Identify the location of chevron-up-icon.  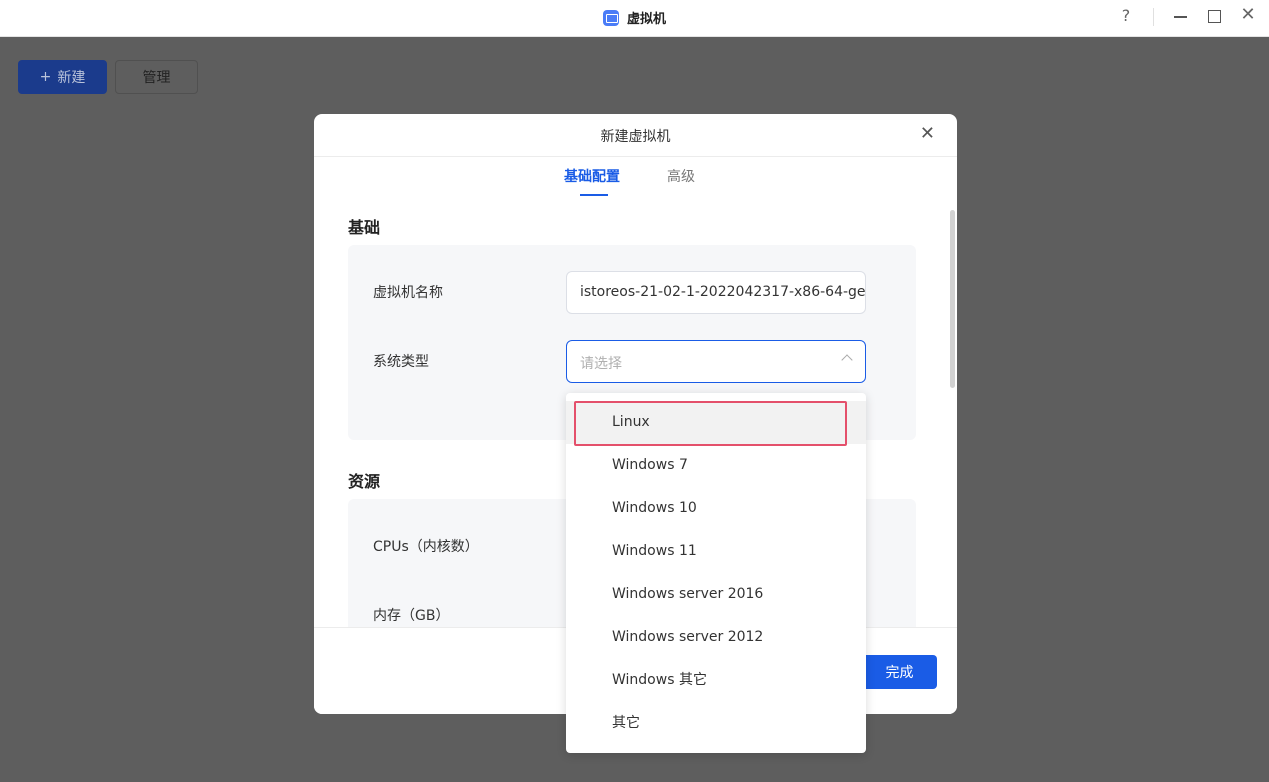
(847, 360).